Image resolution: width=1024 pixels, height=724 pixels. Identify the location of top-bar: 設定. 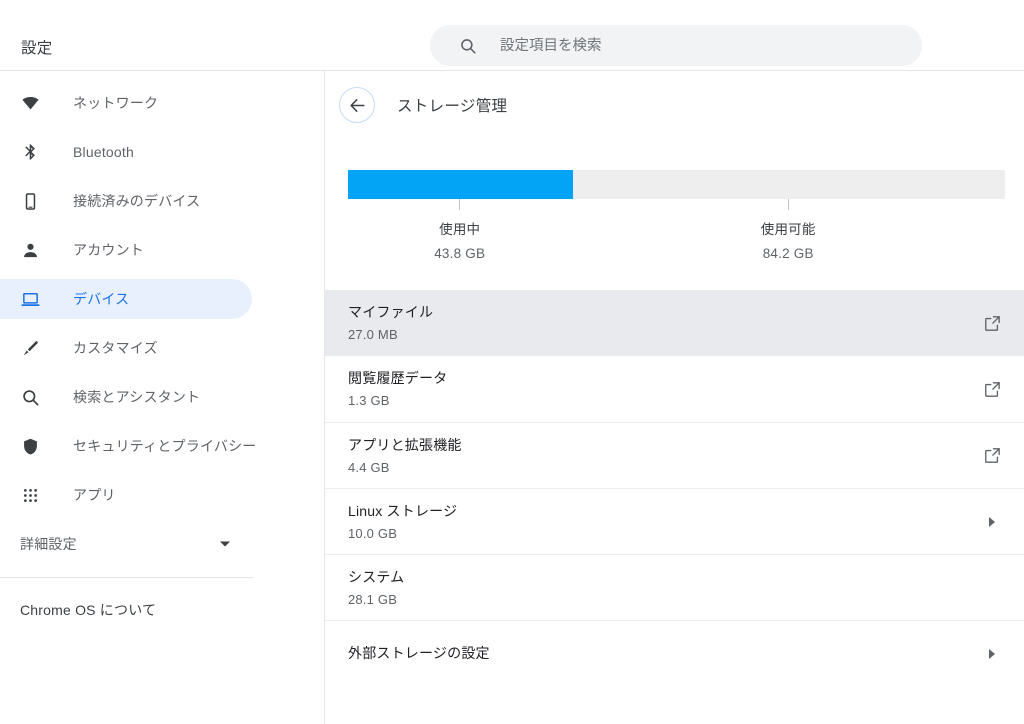
(512, 35).